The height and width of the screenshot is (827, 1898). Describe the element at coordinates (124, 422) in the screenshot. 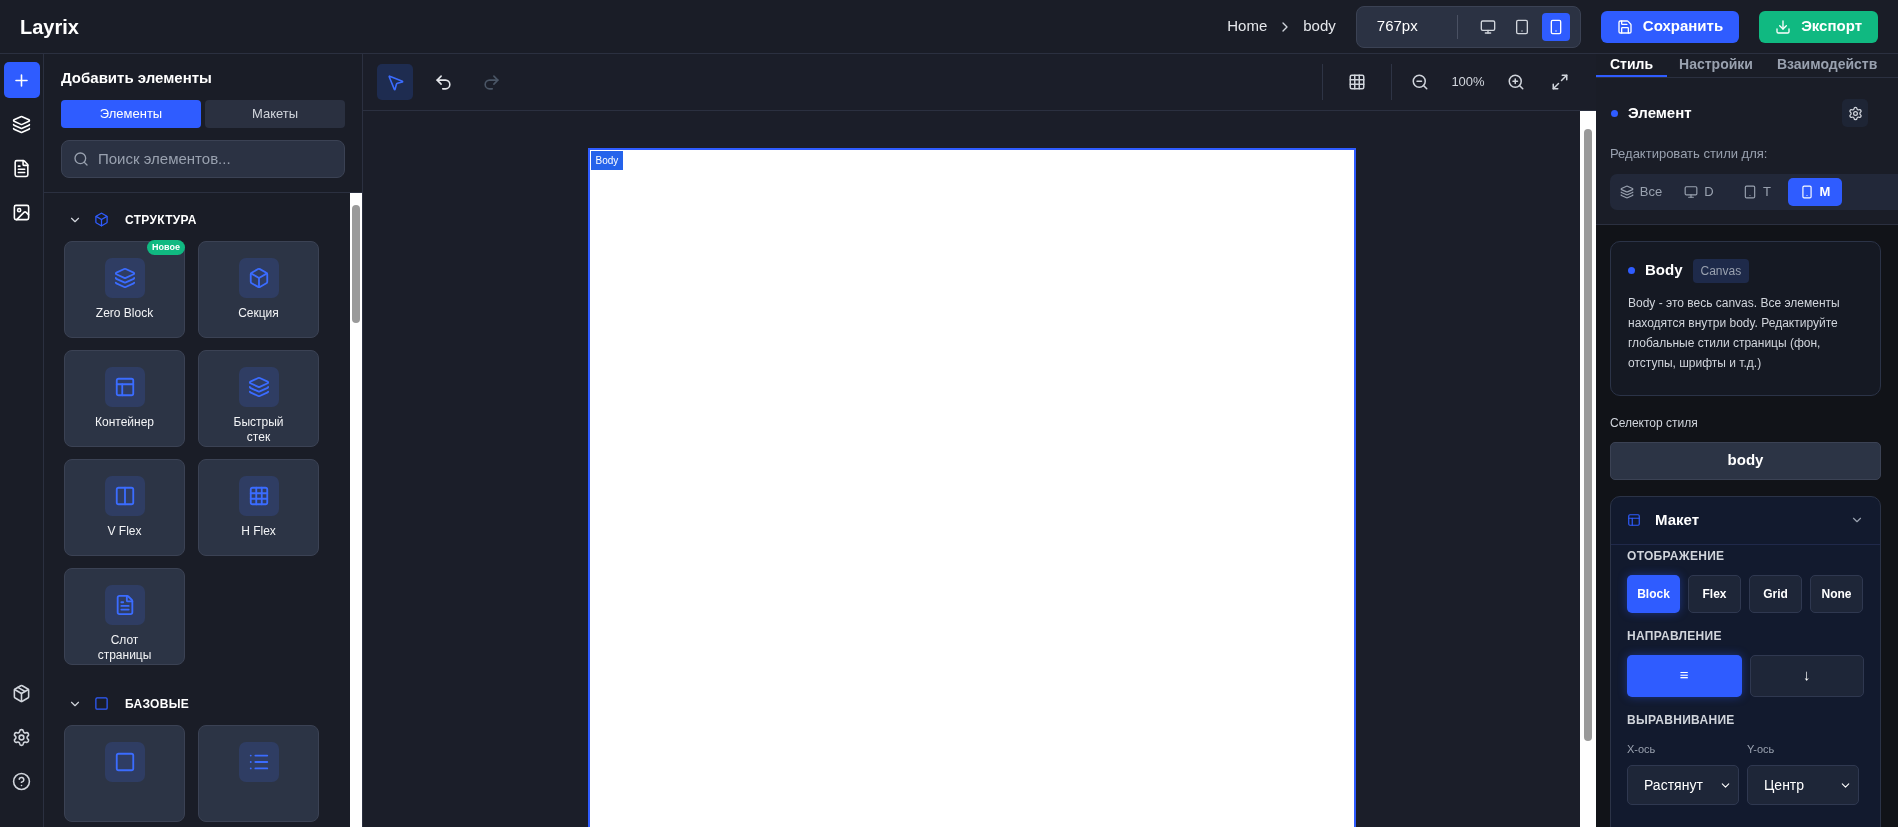

I see `element-label: Контейнер` at that location.